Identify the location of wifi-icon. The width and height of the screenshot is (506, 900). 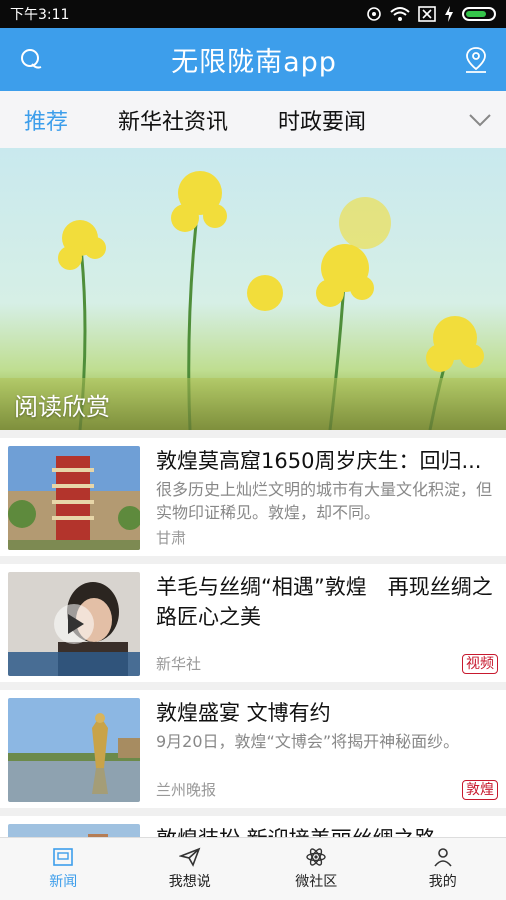
(400, 14).